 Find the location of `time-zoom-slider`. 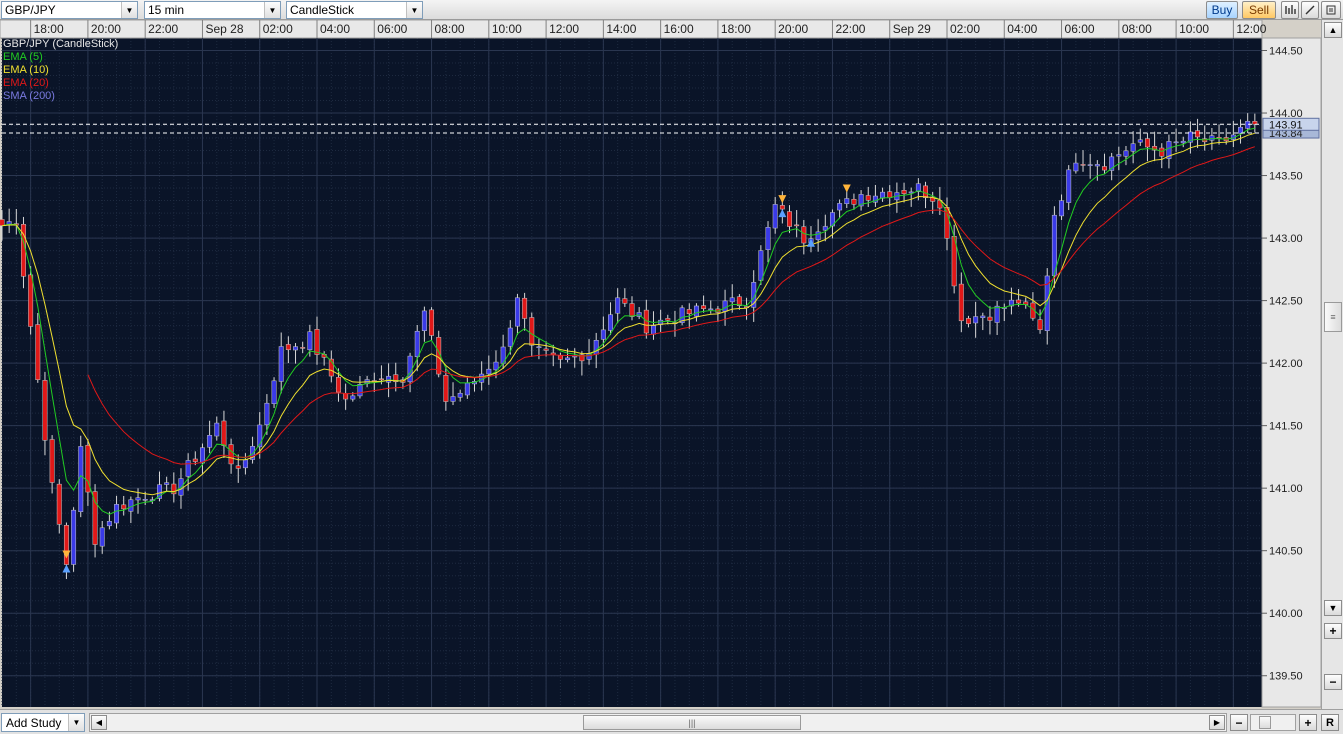

time-zoom-slider is located at coordinates (1273, 722).